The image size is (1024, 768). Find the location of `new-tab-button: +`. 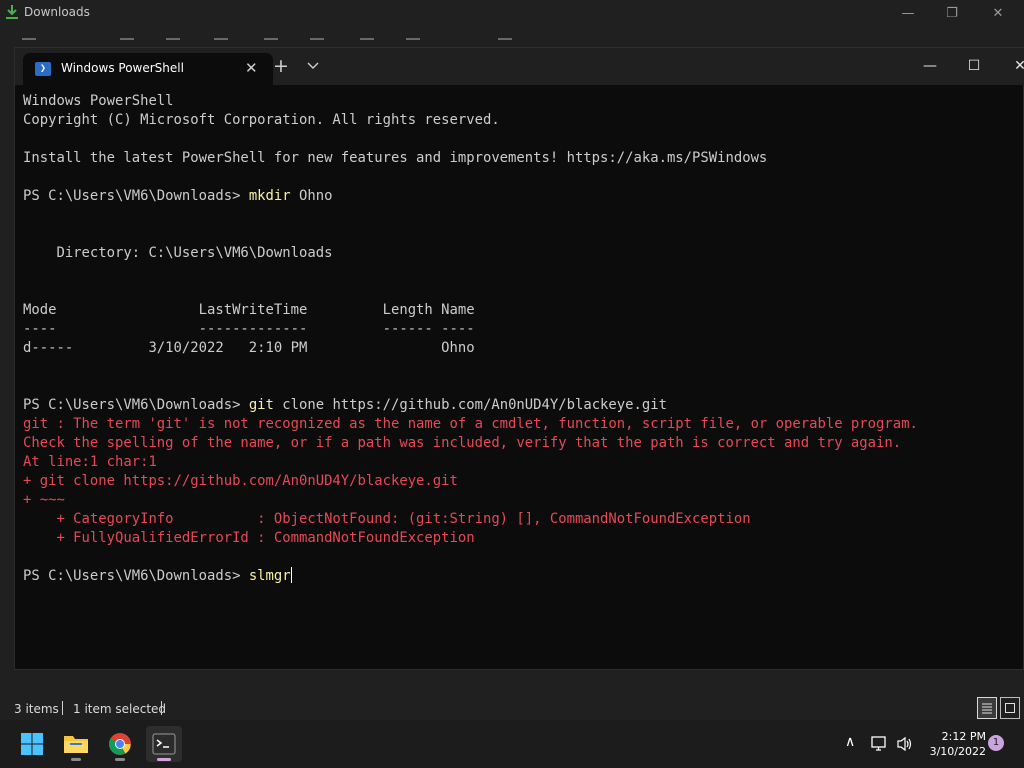

new-tab-button: + is located at coordinates (281, 66).